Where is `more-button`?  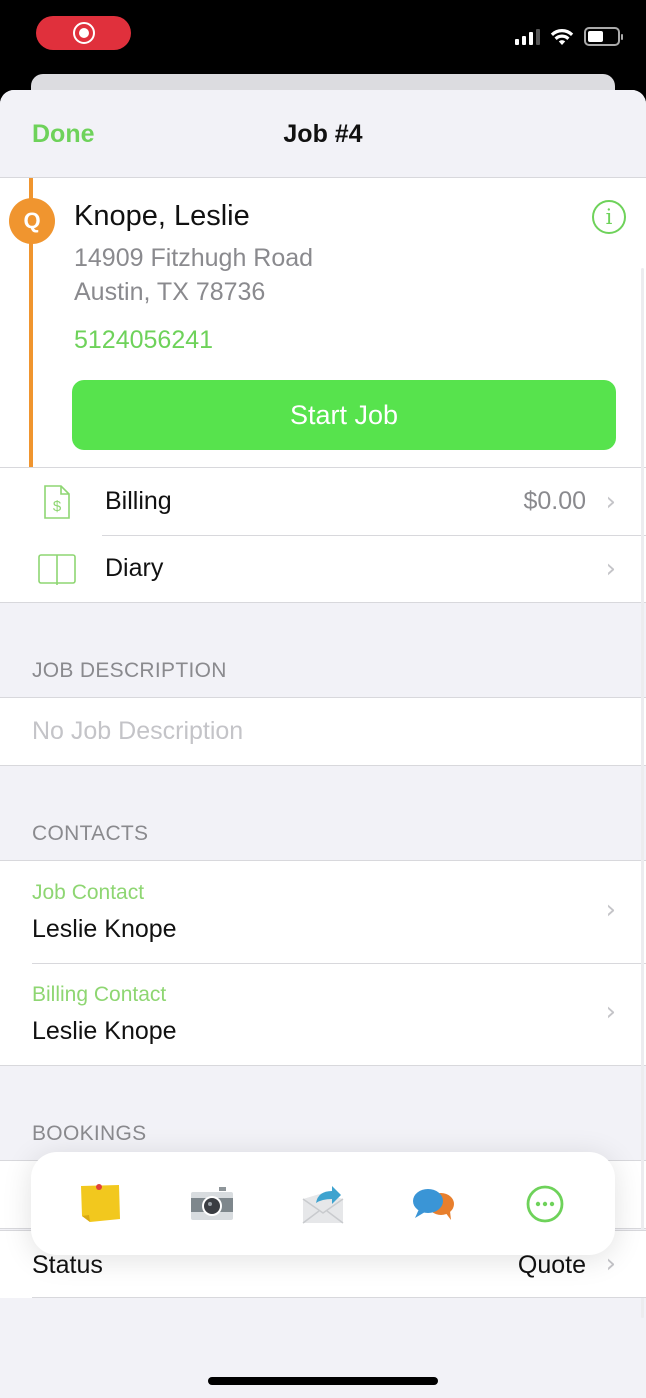 more-button is located at coordinates (545, 1204).